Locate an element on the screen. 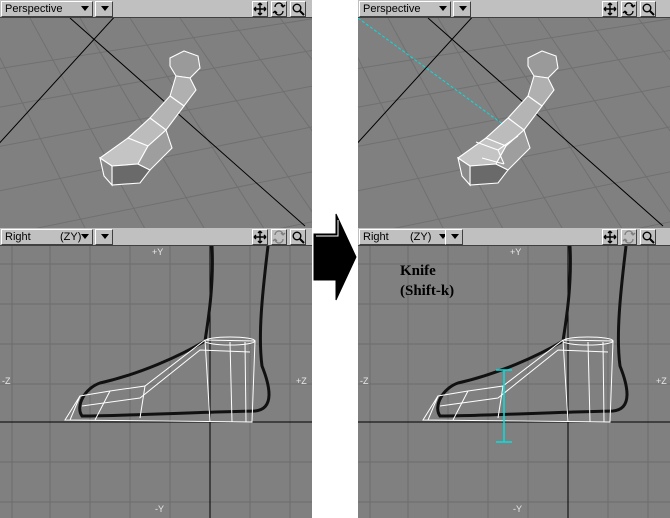  tool-shortcut: (Shift-k) is located at coordinates (427, 291).